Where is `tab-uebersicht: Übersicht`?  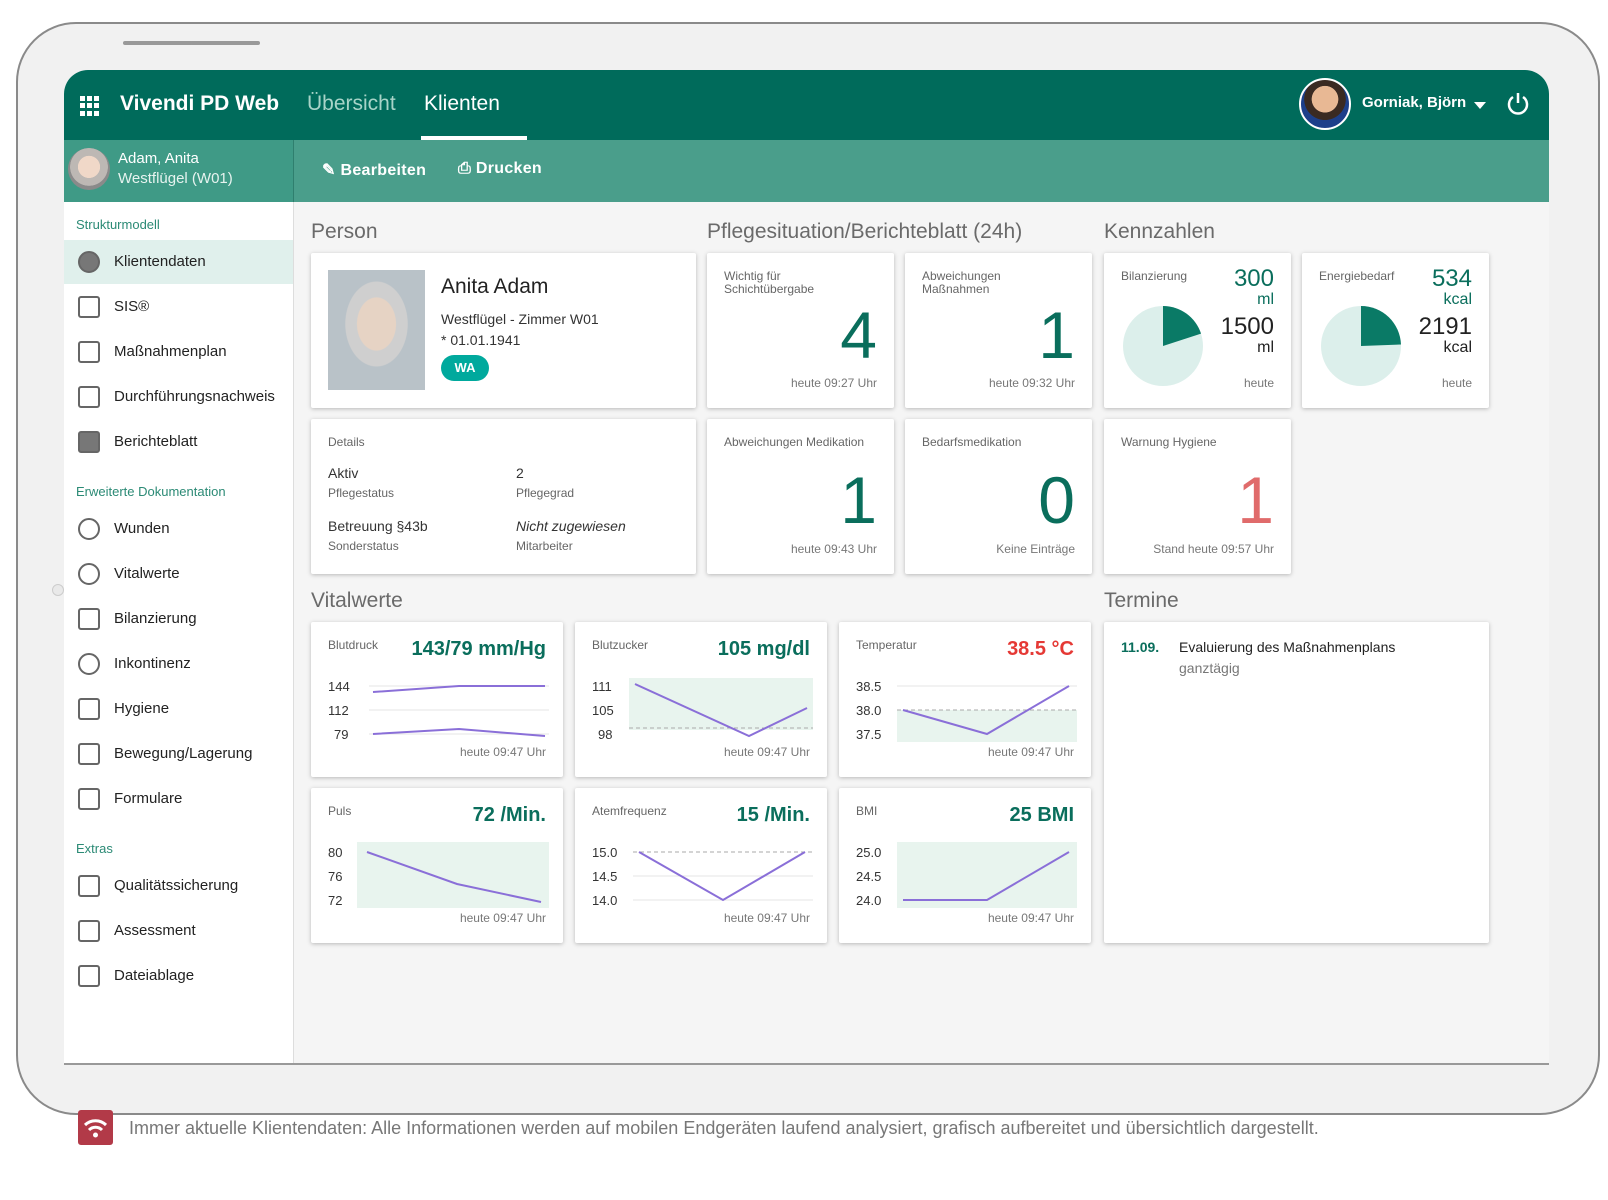
tab-uebersicht: Übersicht is located at coordinates (351, 104).